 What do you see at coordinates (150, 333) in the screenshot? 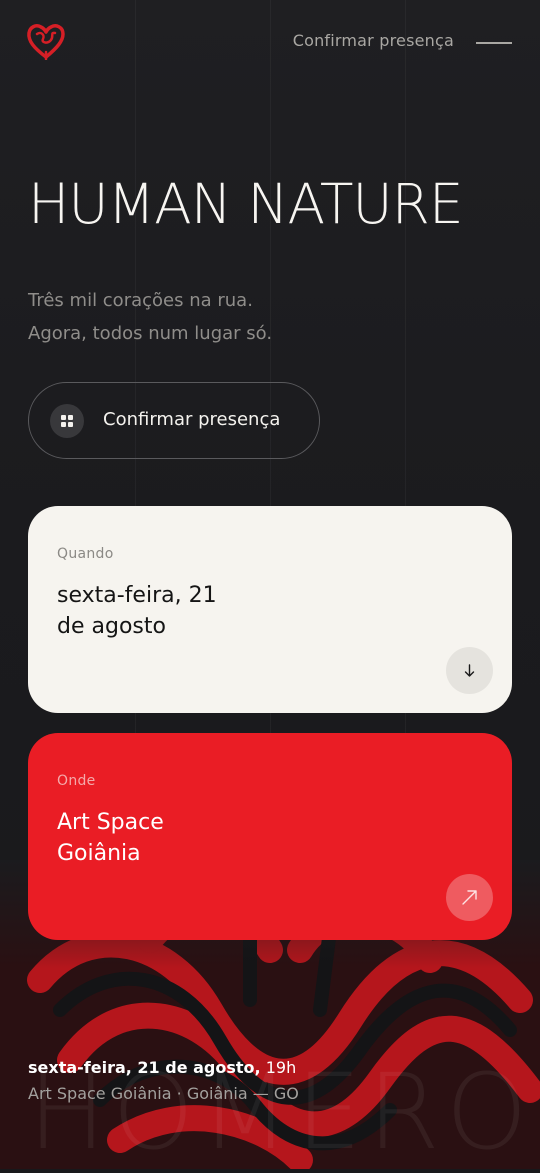
I see `tagline-line: Agora, todos num lugar só.` at bounding box center [150, 333].